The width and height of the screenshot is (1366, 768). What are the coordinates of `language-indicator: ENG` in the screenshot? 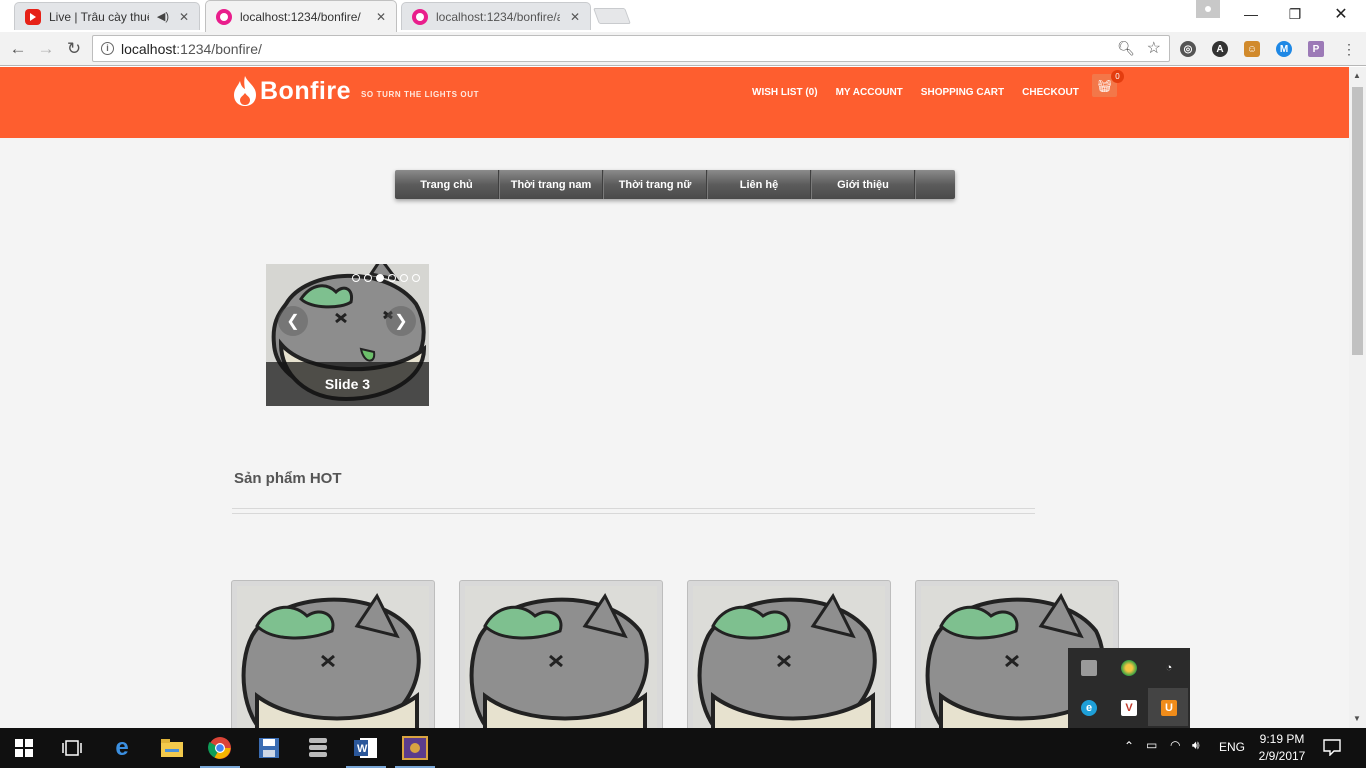 It's located at (1232, 747).